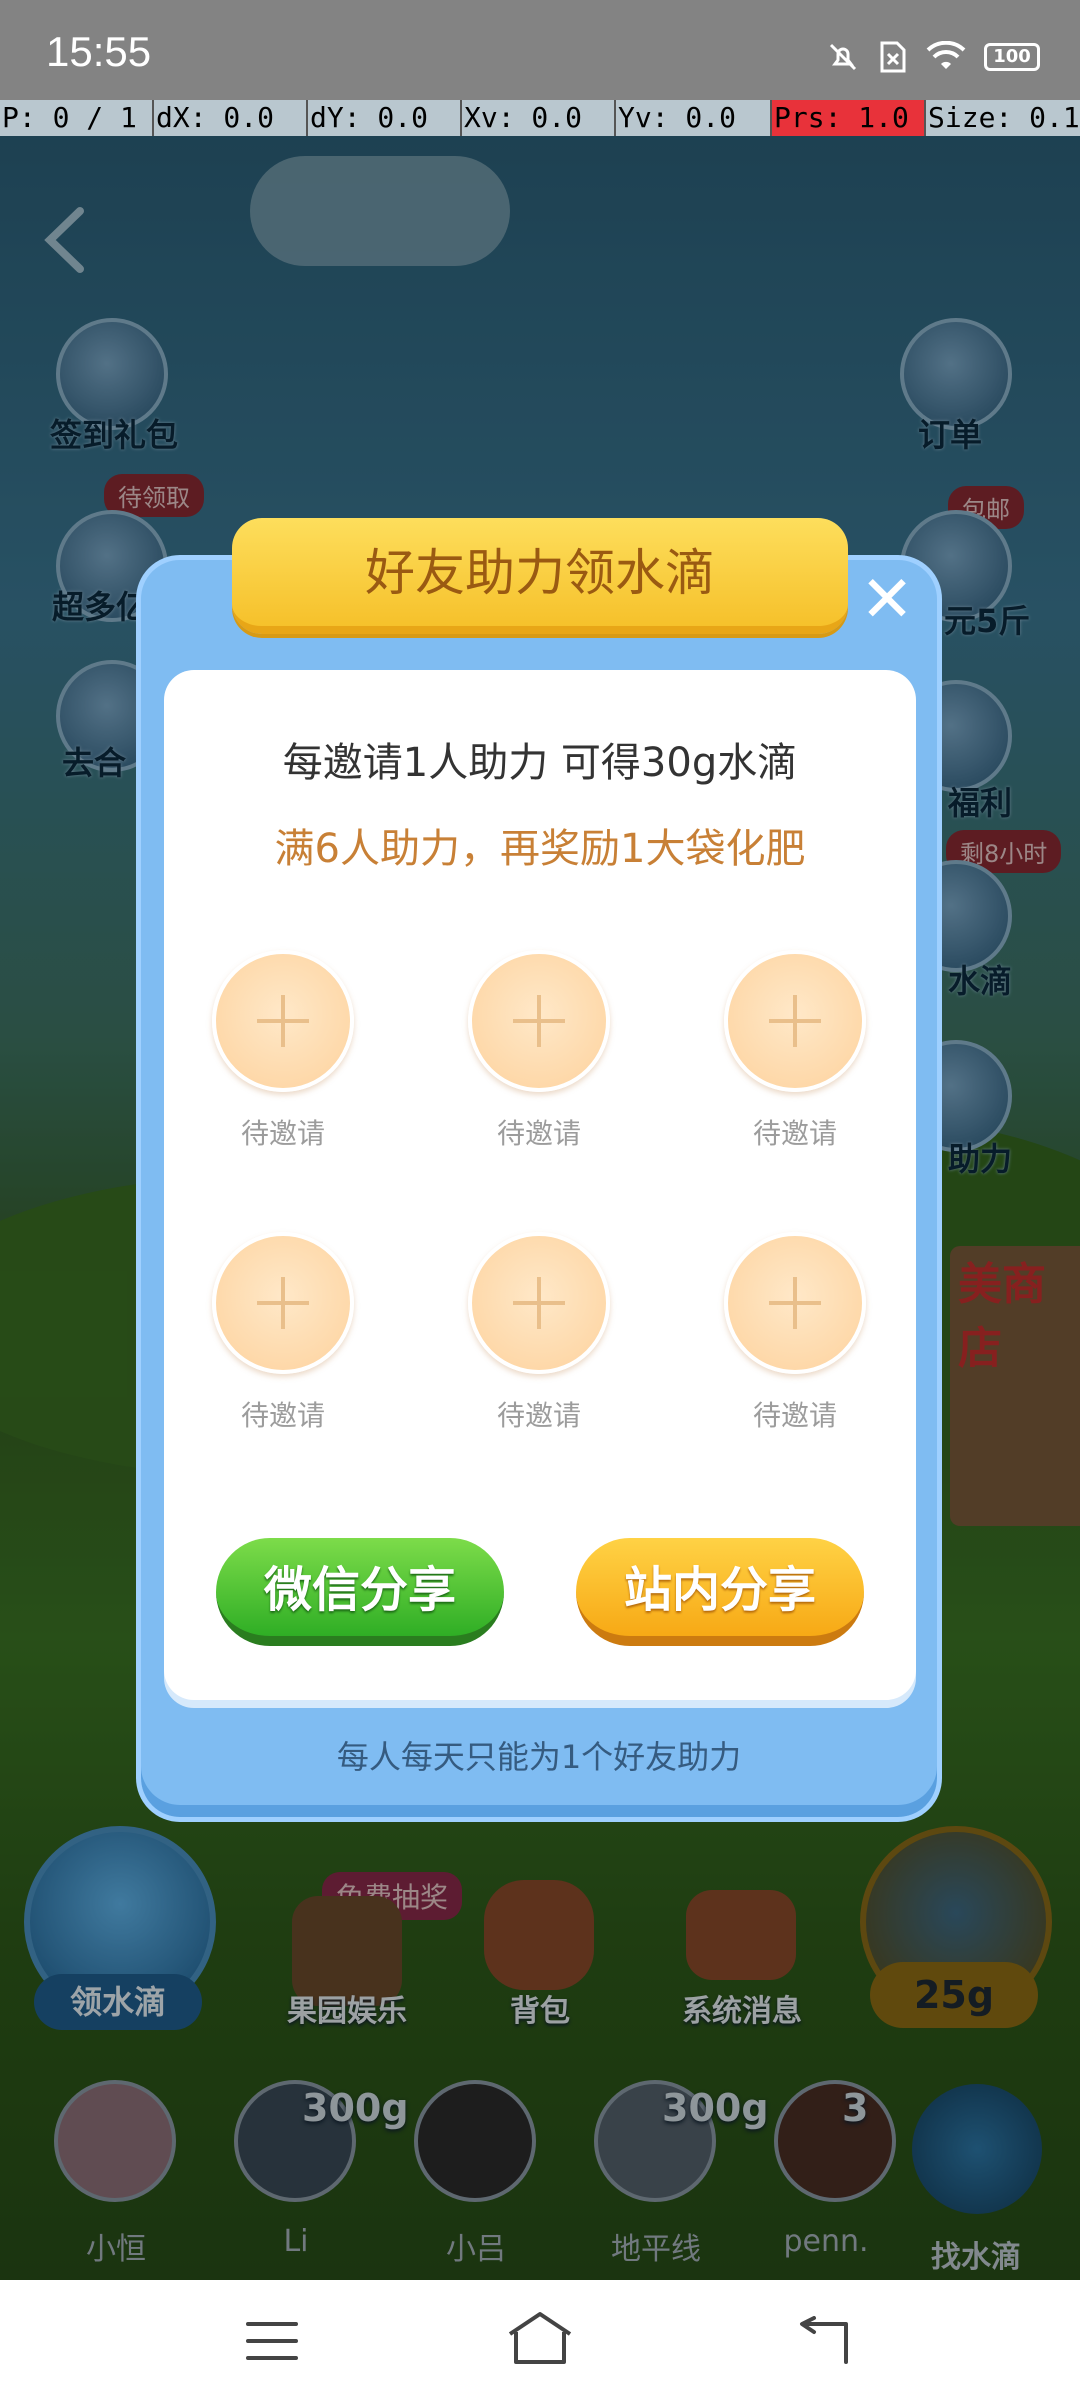 The image size is (1080, 2408). What do you see at coordinates (540, 2338) in the screenshot?
I see `home-icon` at bounding box center [540, 2338].